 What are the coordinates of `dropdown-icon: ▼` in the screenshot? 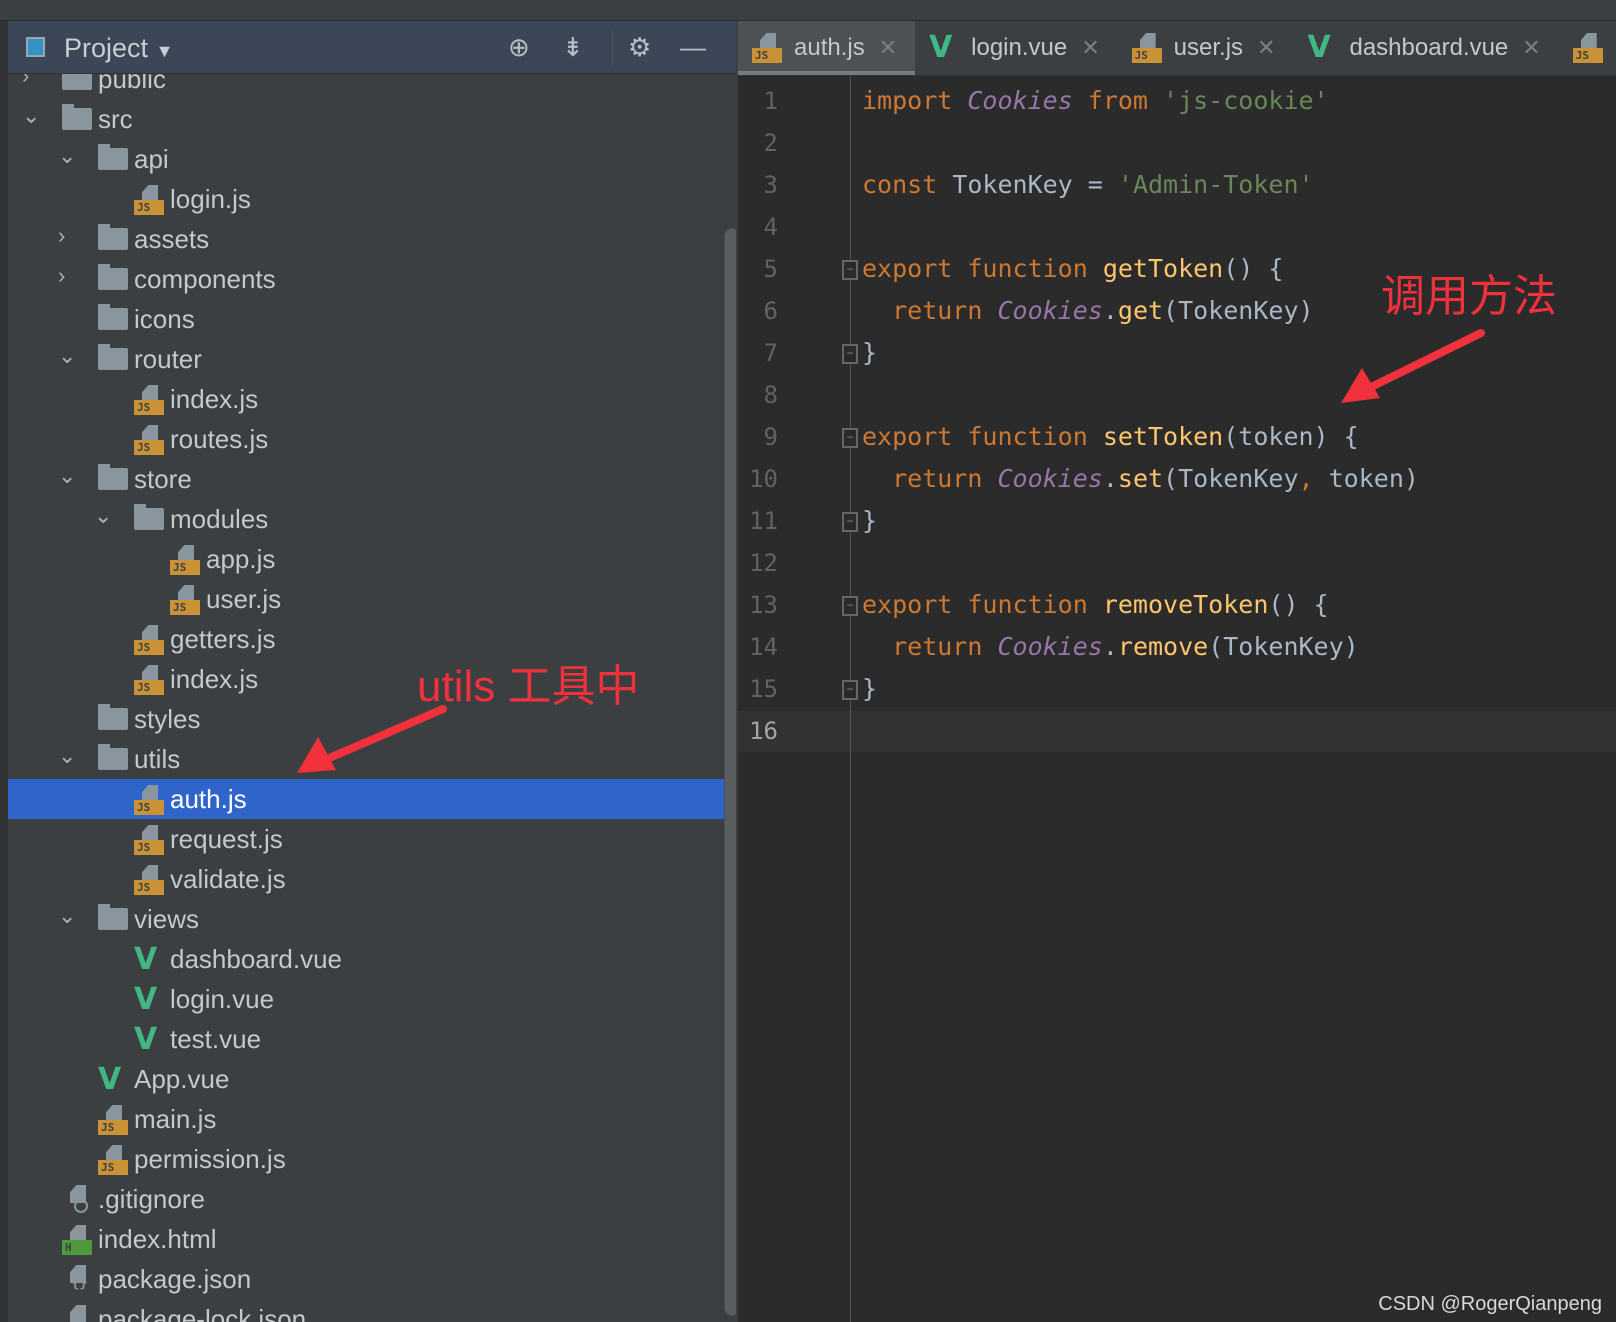 It's located at (164, 51).